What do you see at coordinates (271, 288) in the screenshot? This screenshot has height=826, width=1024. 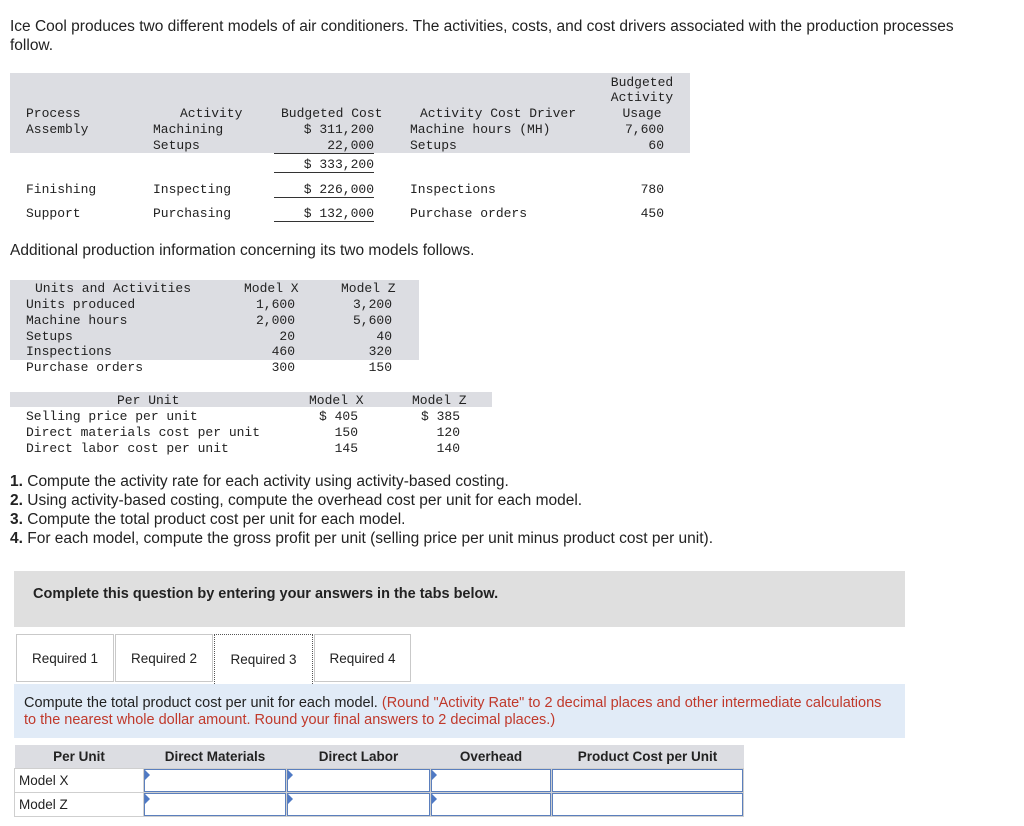 I see `units-header-model-x: Model X` at bounding box center [271, 288].